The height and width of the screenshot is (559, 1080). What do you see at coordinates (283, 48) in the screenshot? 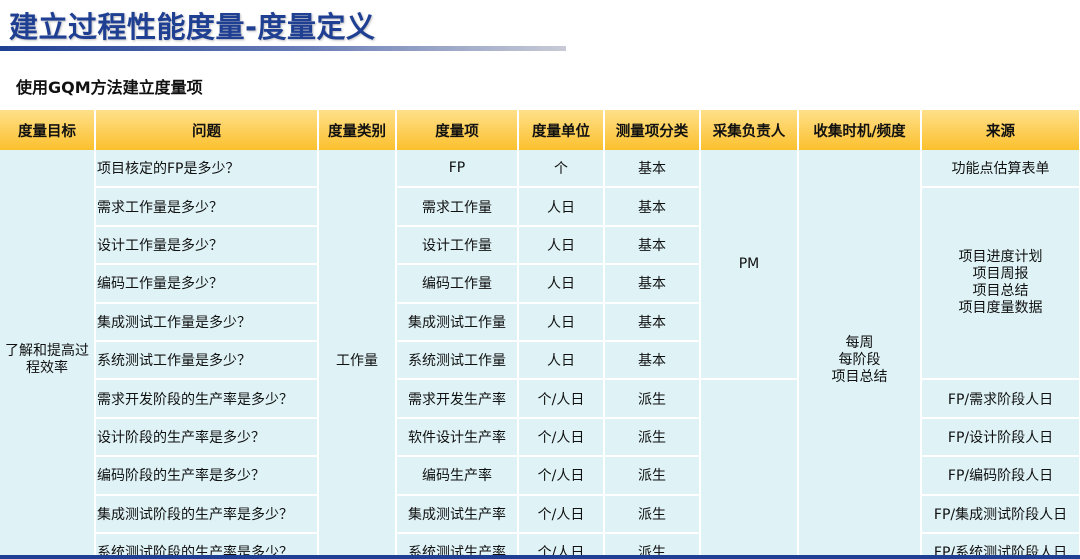
I see `title-underline` at bounding box center [283, 48].